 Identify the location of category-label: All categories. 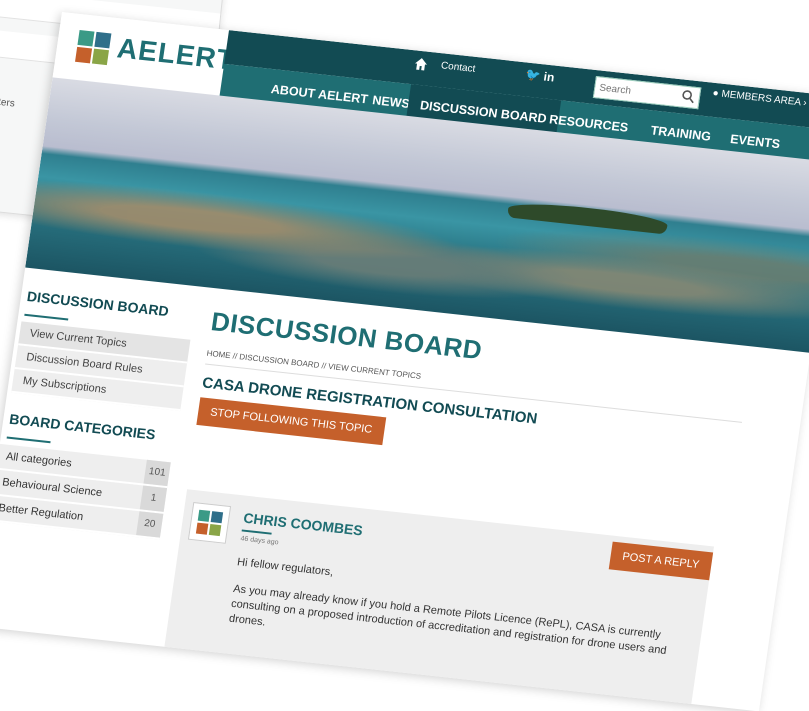
(39, 460).